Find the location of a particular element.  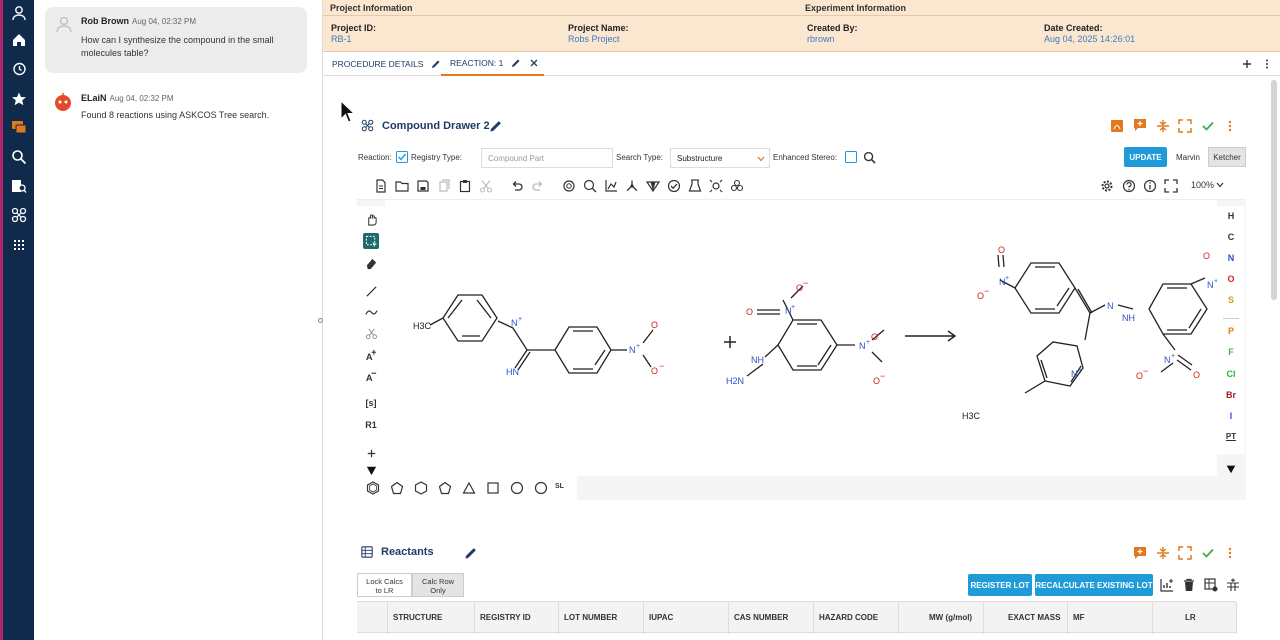

benzene-template-icon is located at coordinates (373, 488).